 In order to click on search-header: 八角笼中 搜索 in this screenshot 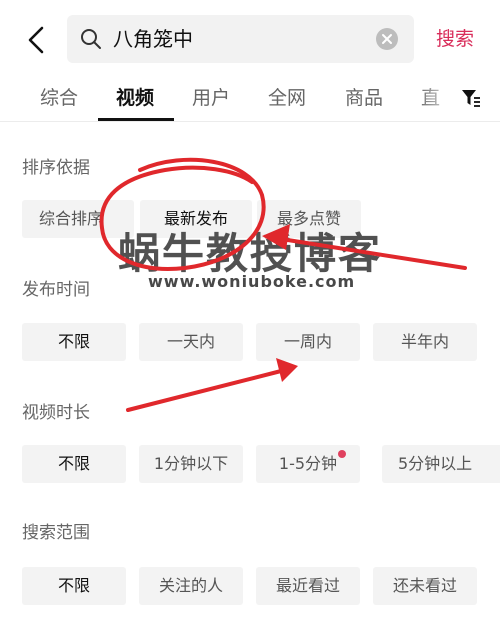, I will do `click(250, 39)`.